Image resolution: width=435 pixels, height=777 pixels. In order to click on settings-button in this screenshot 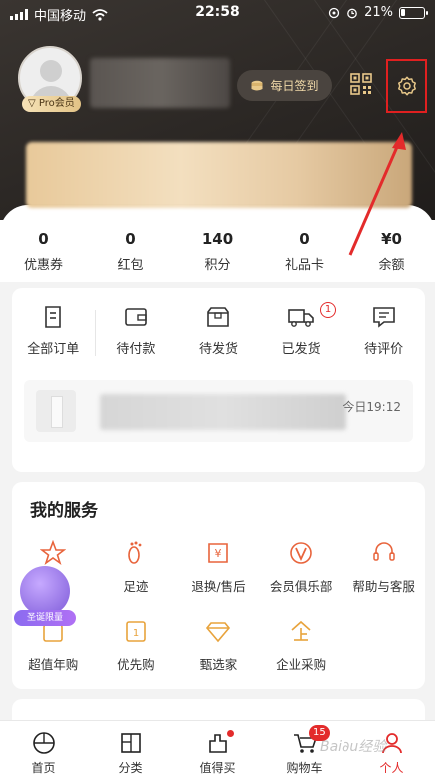, I will do `click(406, 86)`.